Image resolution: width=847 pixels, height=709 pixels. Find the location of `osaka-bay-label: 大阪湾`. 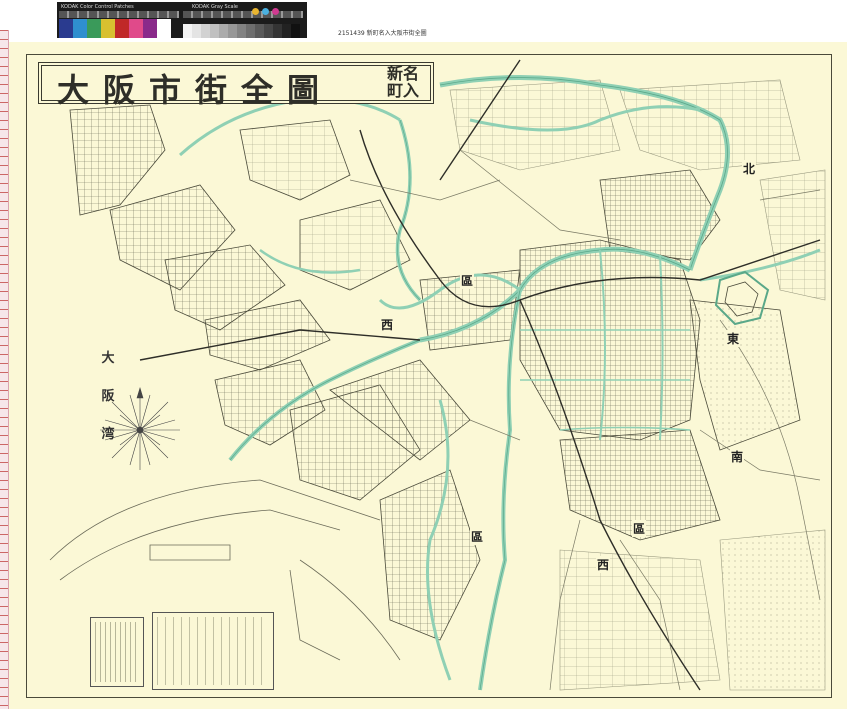

osaka-bay-label: 大阪湾 is located at coordinates (108, 396).